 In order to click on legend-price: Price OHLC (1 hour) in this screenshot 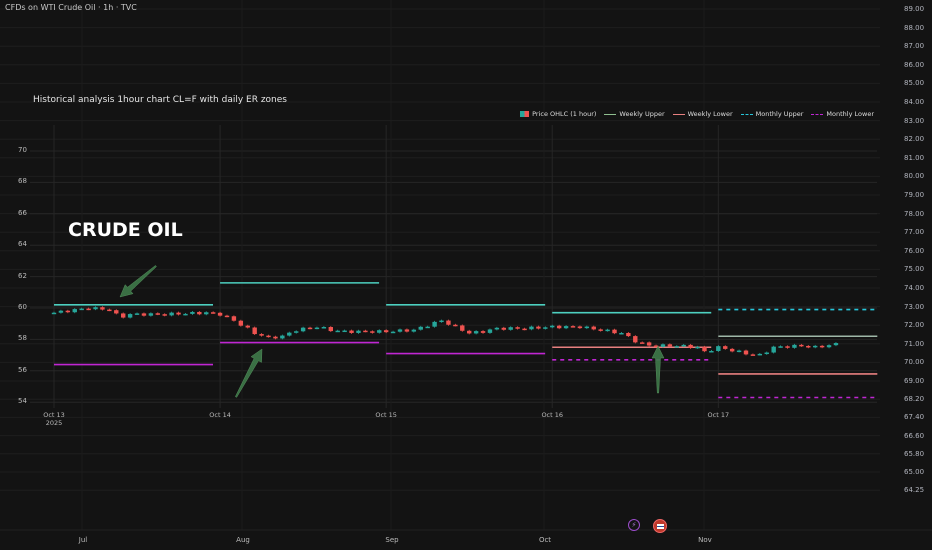, I will do `click(558, 114)`.